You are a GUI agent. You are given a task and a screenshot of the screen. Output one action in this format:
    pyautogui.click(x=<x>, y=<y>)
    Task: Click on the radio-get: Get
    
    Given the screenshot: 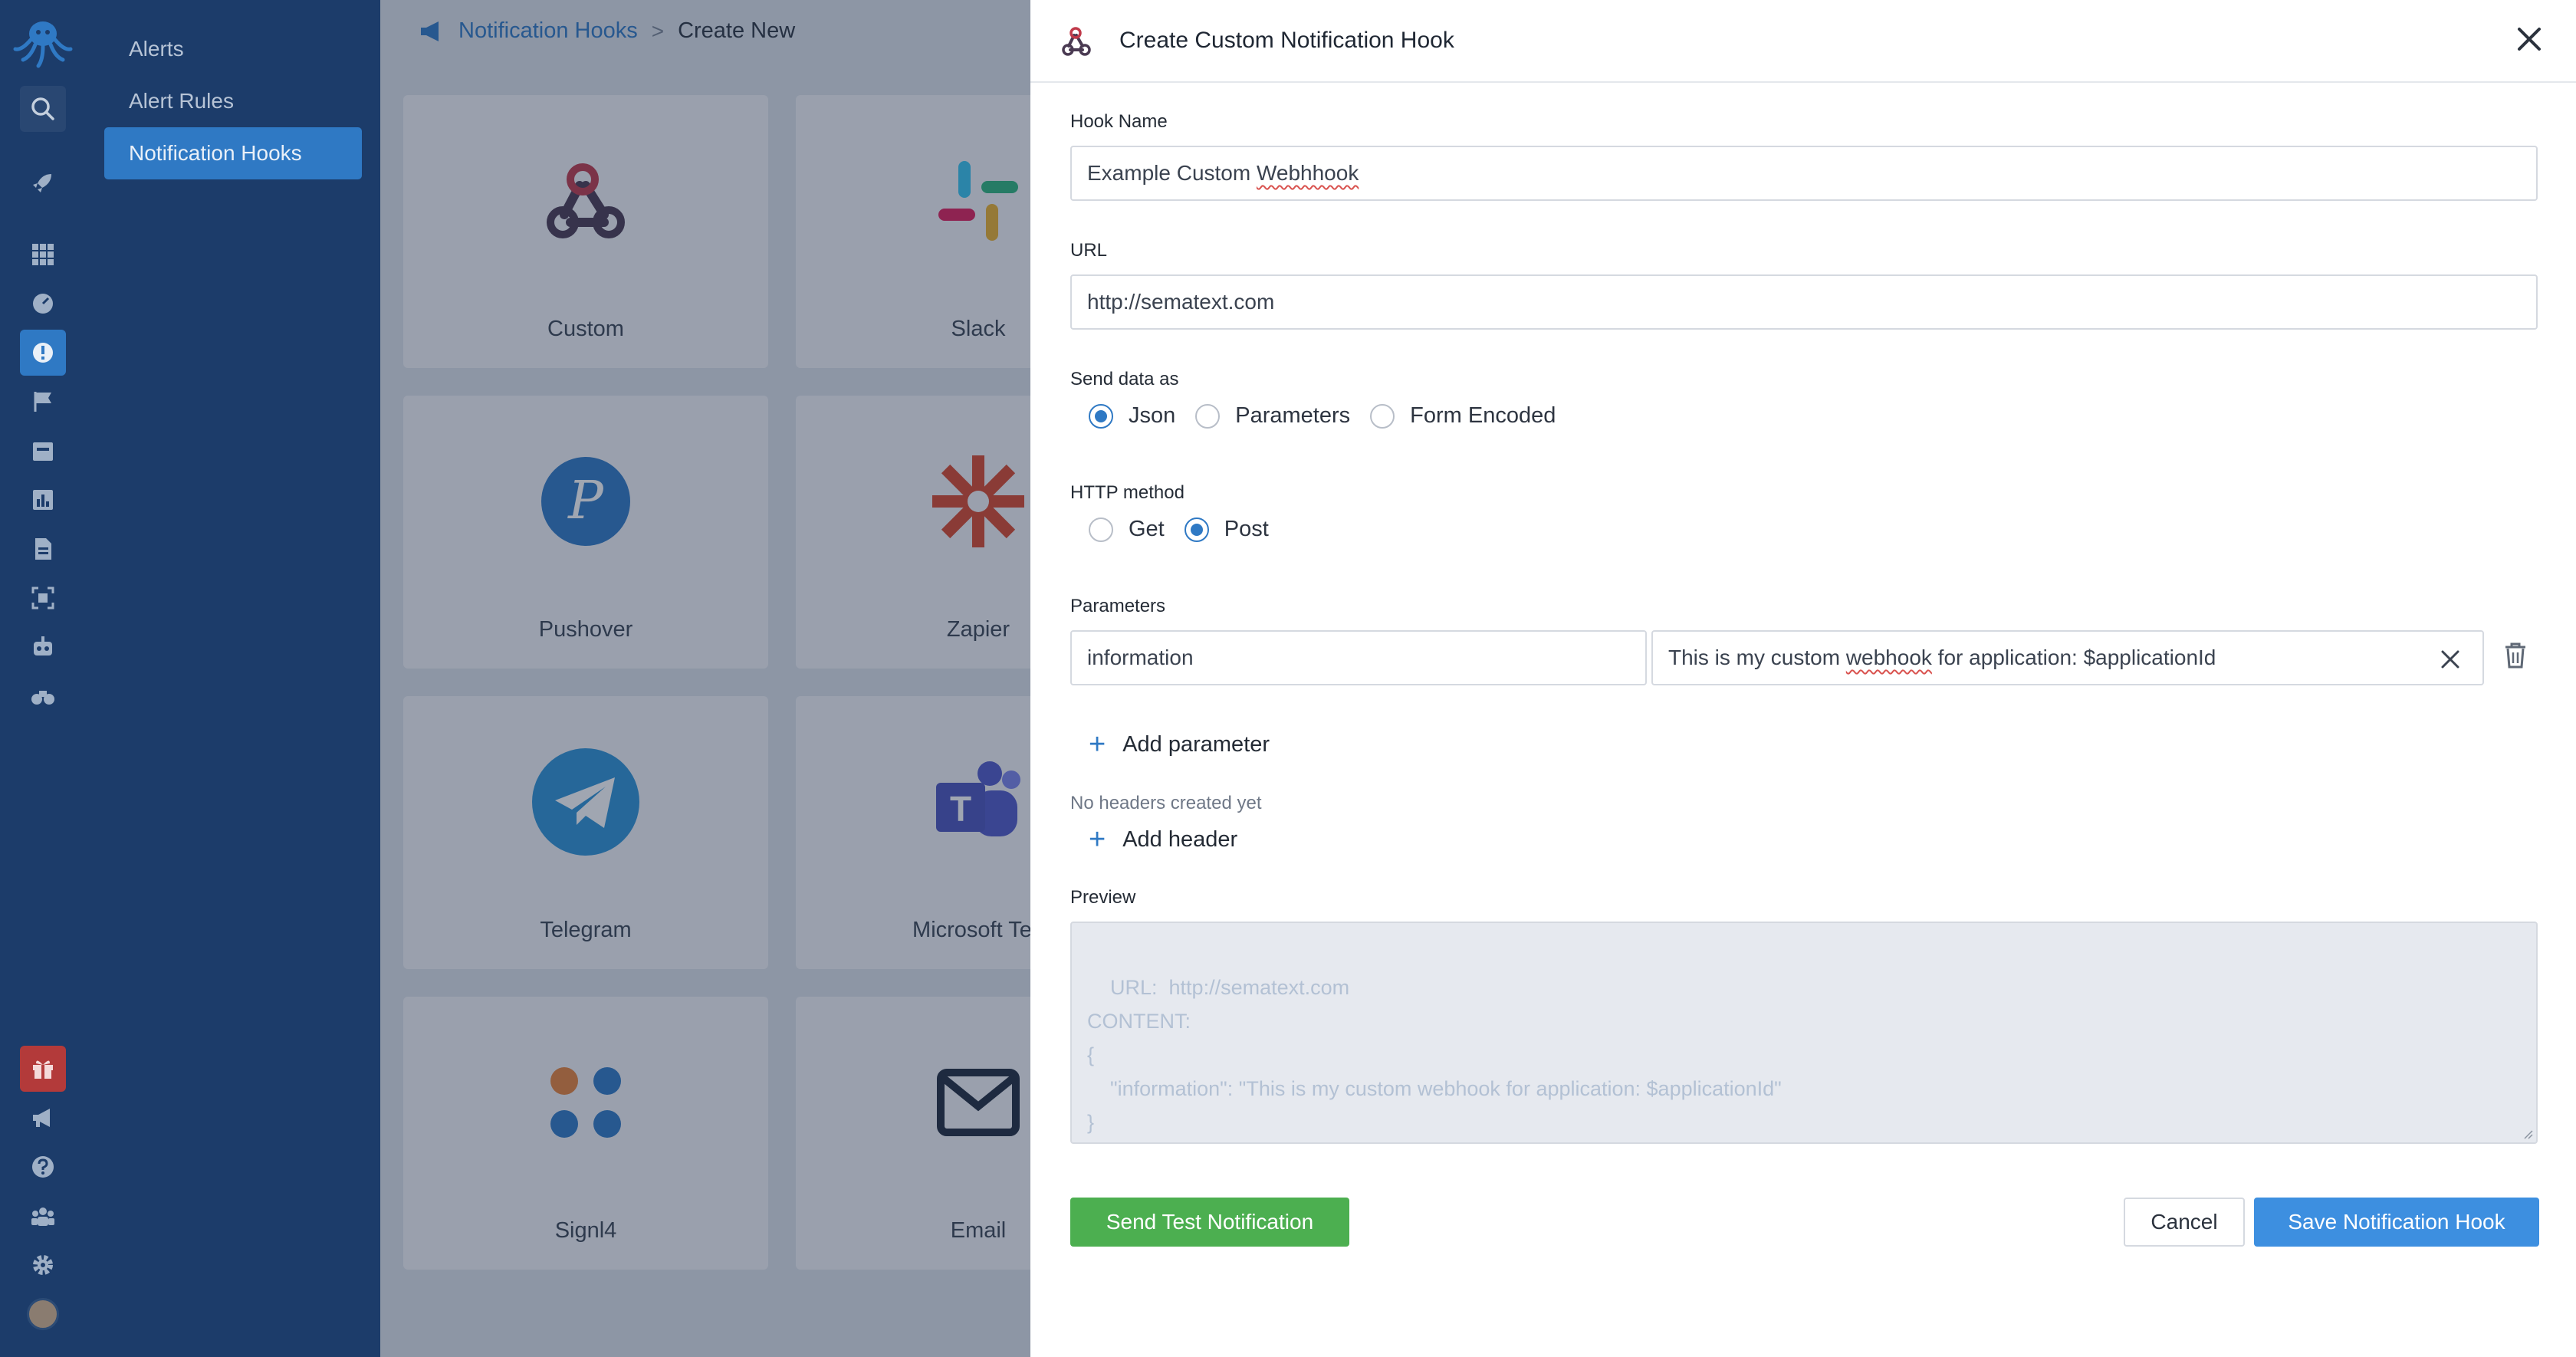 What is the action you would take?
    pyautogui.click(x=1127, y=529)
    